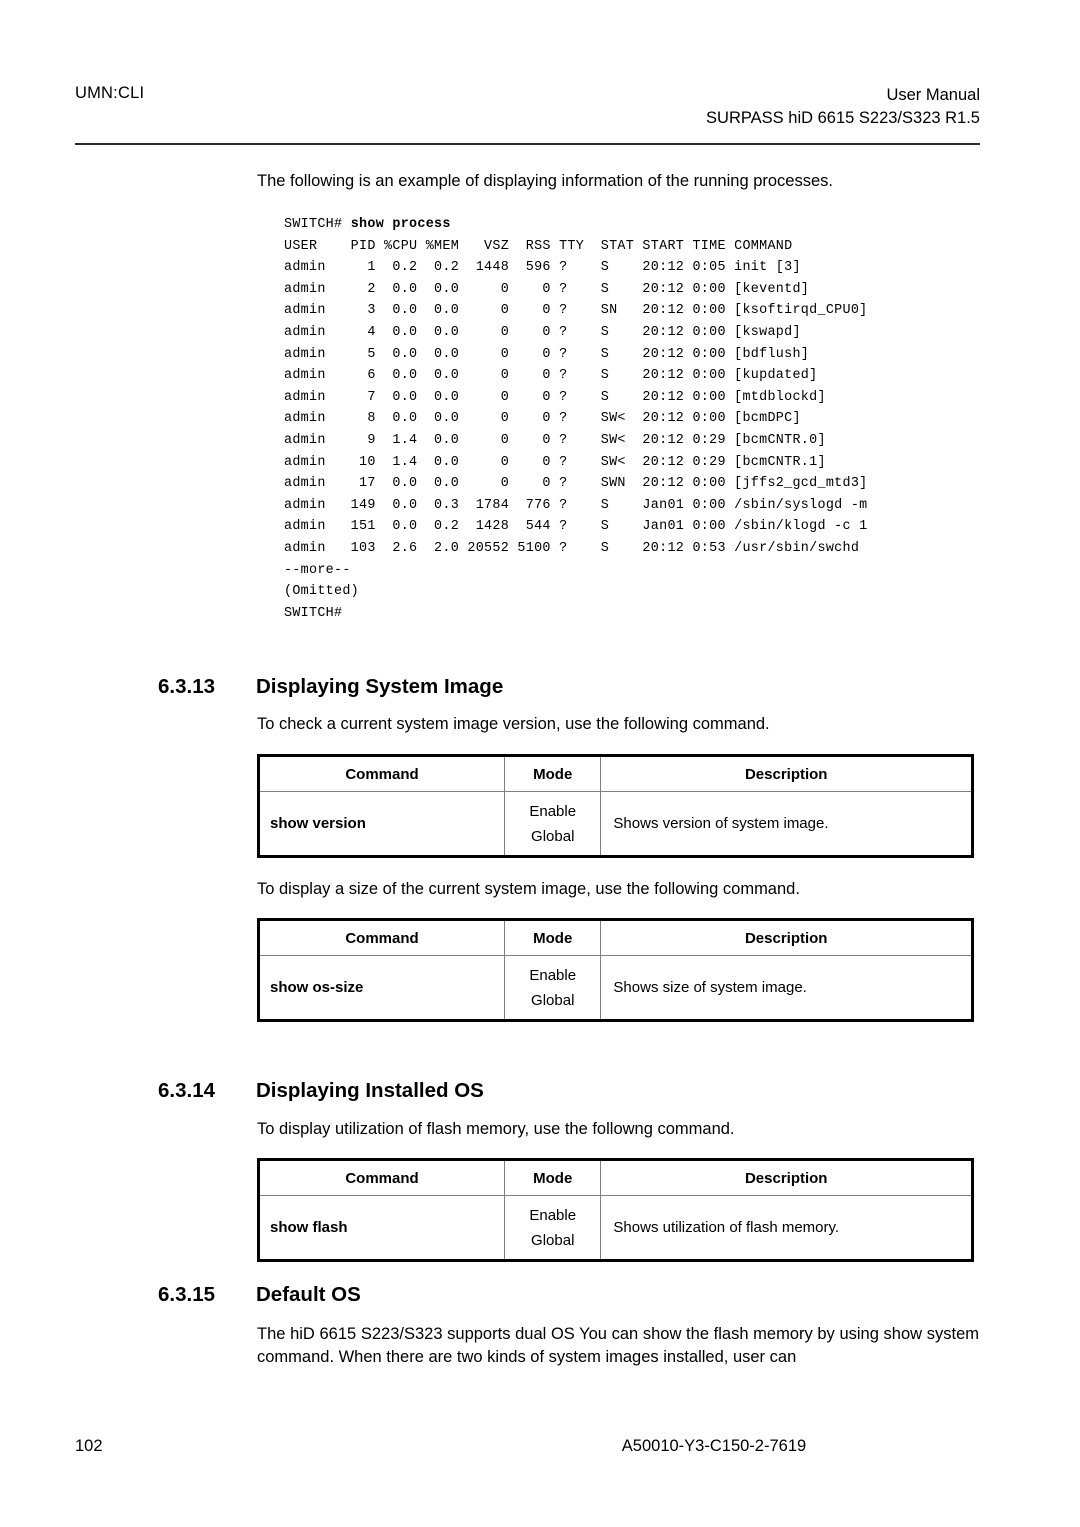 The image size is (1080, 1527). I want to click on header-divider-rule, so click(527, 144).